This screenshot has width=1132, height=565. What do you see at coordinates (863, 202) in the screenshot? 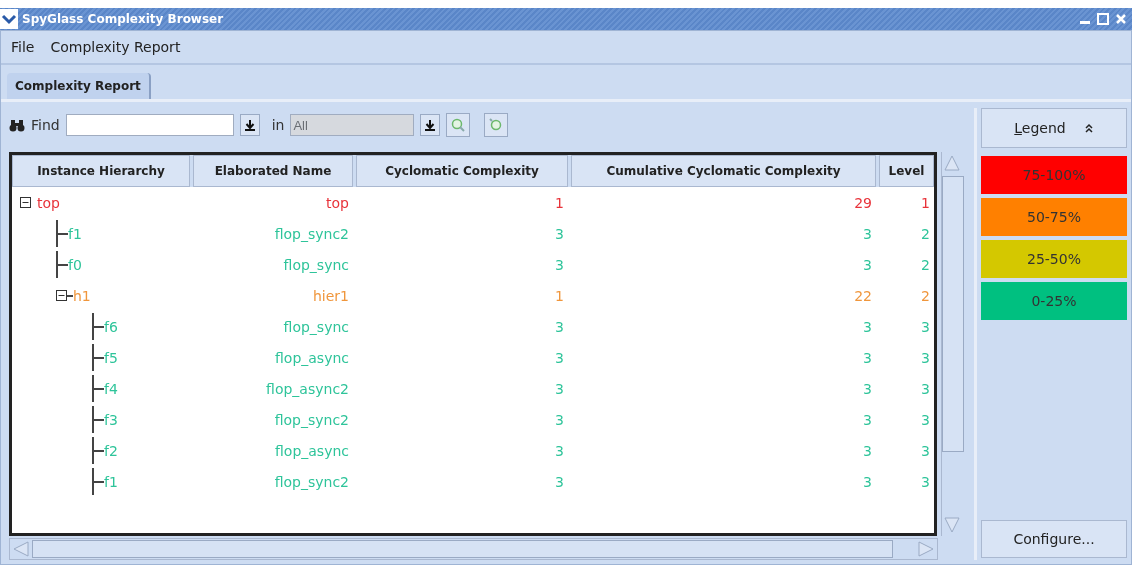
I see `table-cell-text: 29` at bounding box center [863, 202].